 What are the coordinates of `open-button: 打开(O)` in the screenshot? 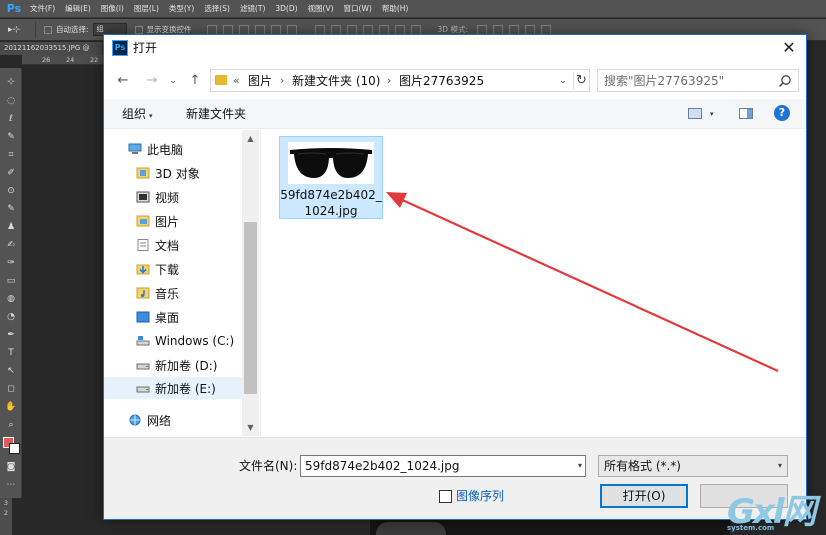 It's located at (644, 496).